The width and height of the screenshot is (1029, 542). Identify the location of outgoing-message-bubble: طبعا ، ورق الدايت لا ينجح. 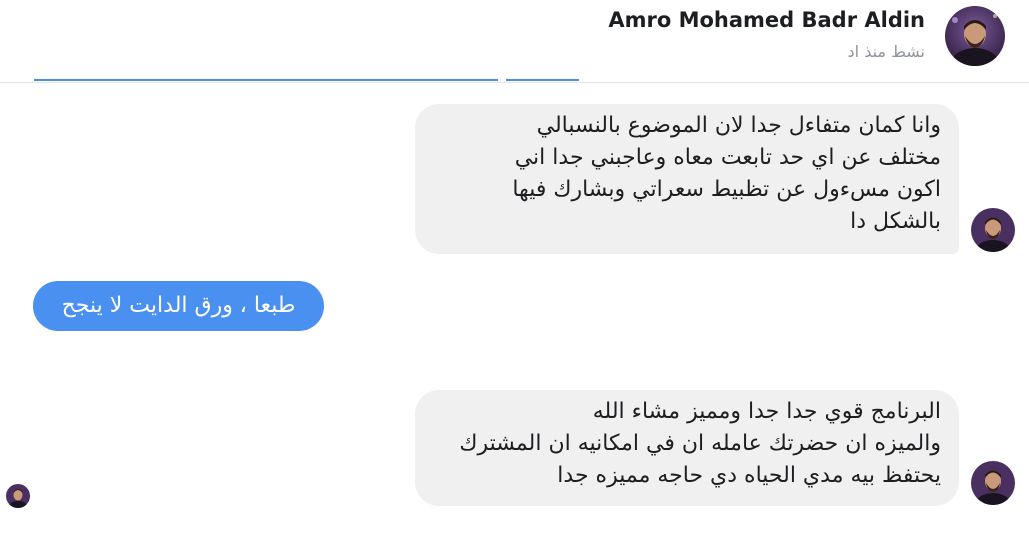
(178, 306).